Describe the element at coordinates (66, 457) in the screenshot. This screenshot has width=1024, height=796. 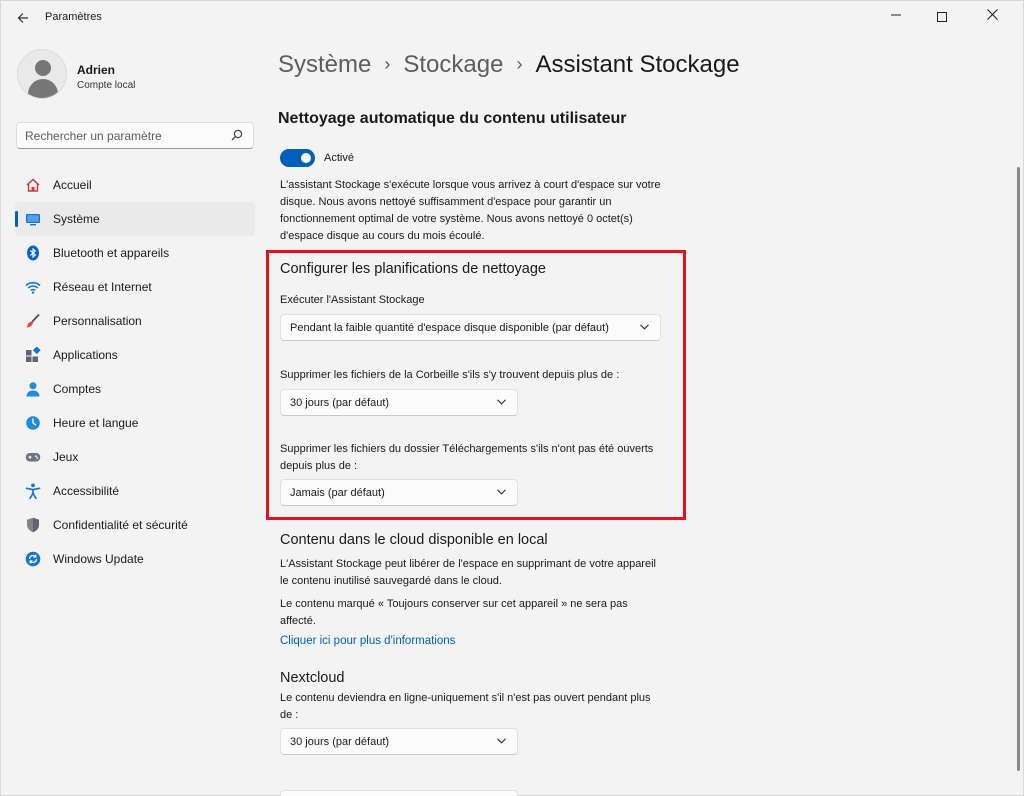
I see `sidebar-item-label: Jeux` at that location.